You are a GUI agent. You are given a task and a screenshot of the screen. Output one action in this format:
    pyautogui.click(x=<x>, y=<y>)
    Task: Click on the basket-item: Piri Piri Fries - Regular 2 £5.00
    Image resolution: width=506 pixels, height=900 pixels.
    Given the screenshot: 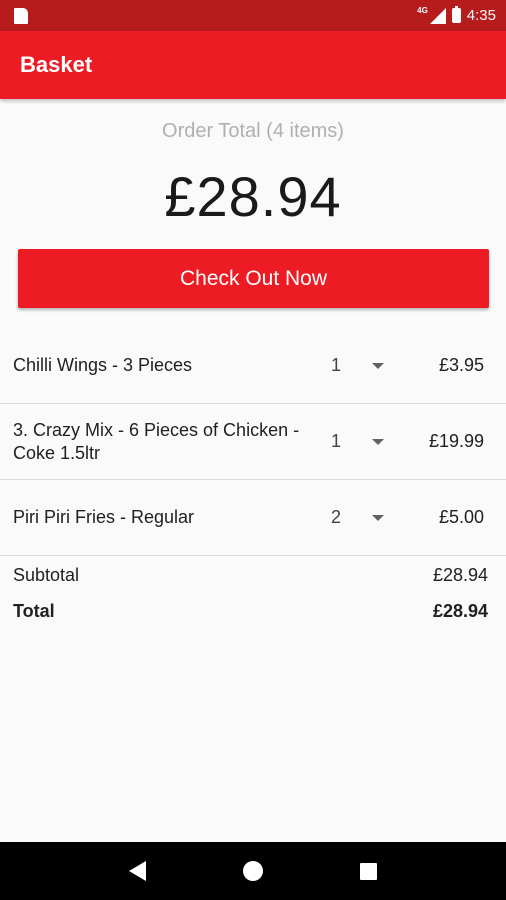 What is the action you would take?
    pyautogui.click(x=253, y=518)
    